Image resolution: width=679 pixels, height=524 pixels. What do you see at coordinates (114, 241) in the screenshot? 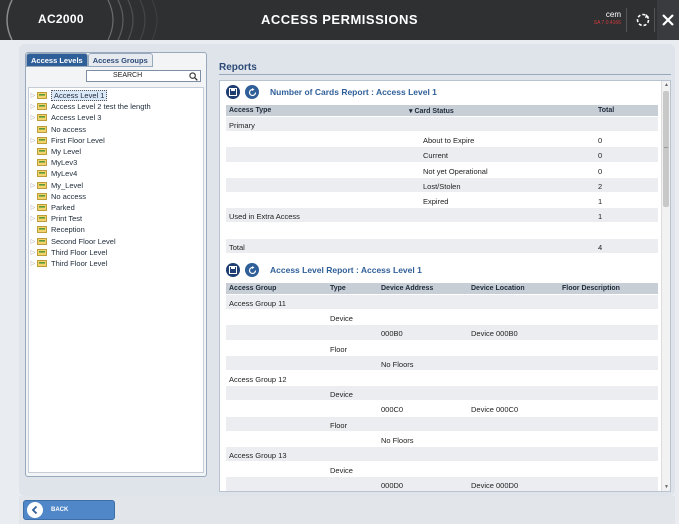
I see `tree-item: ▷ Second Floor Level` at bounding box center [114, 241].